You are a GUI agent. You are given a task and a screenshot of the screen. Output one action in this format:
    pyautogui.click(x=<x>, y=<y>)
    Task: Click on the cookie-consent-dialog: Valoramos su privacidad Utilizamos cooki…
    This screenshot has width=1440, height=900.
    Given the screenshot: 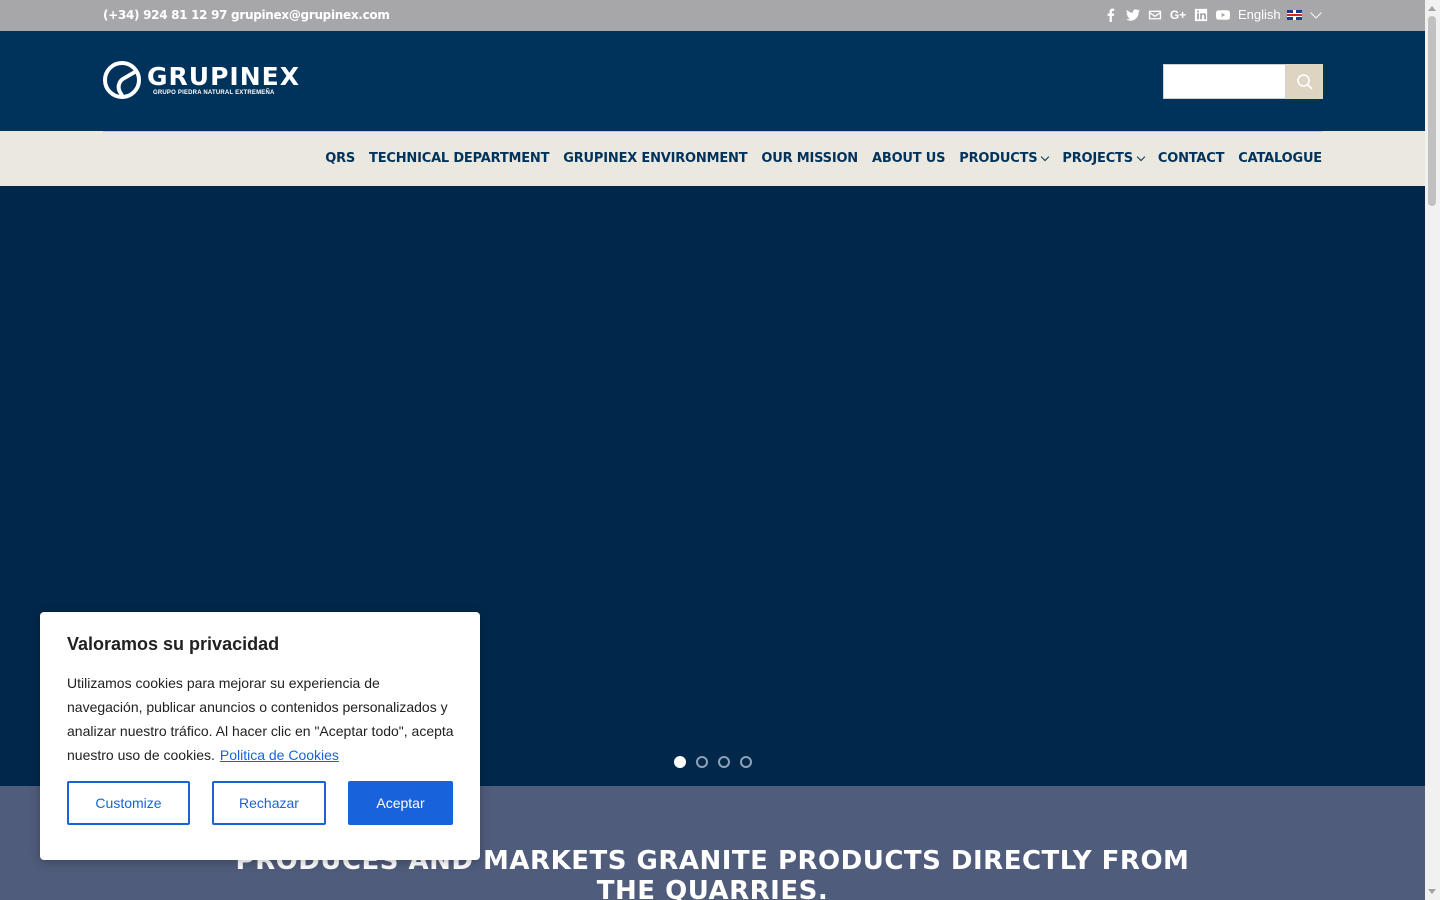 What is the action you would take?
    pyautogui.click(x=260, y=736)
    